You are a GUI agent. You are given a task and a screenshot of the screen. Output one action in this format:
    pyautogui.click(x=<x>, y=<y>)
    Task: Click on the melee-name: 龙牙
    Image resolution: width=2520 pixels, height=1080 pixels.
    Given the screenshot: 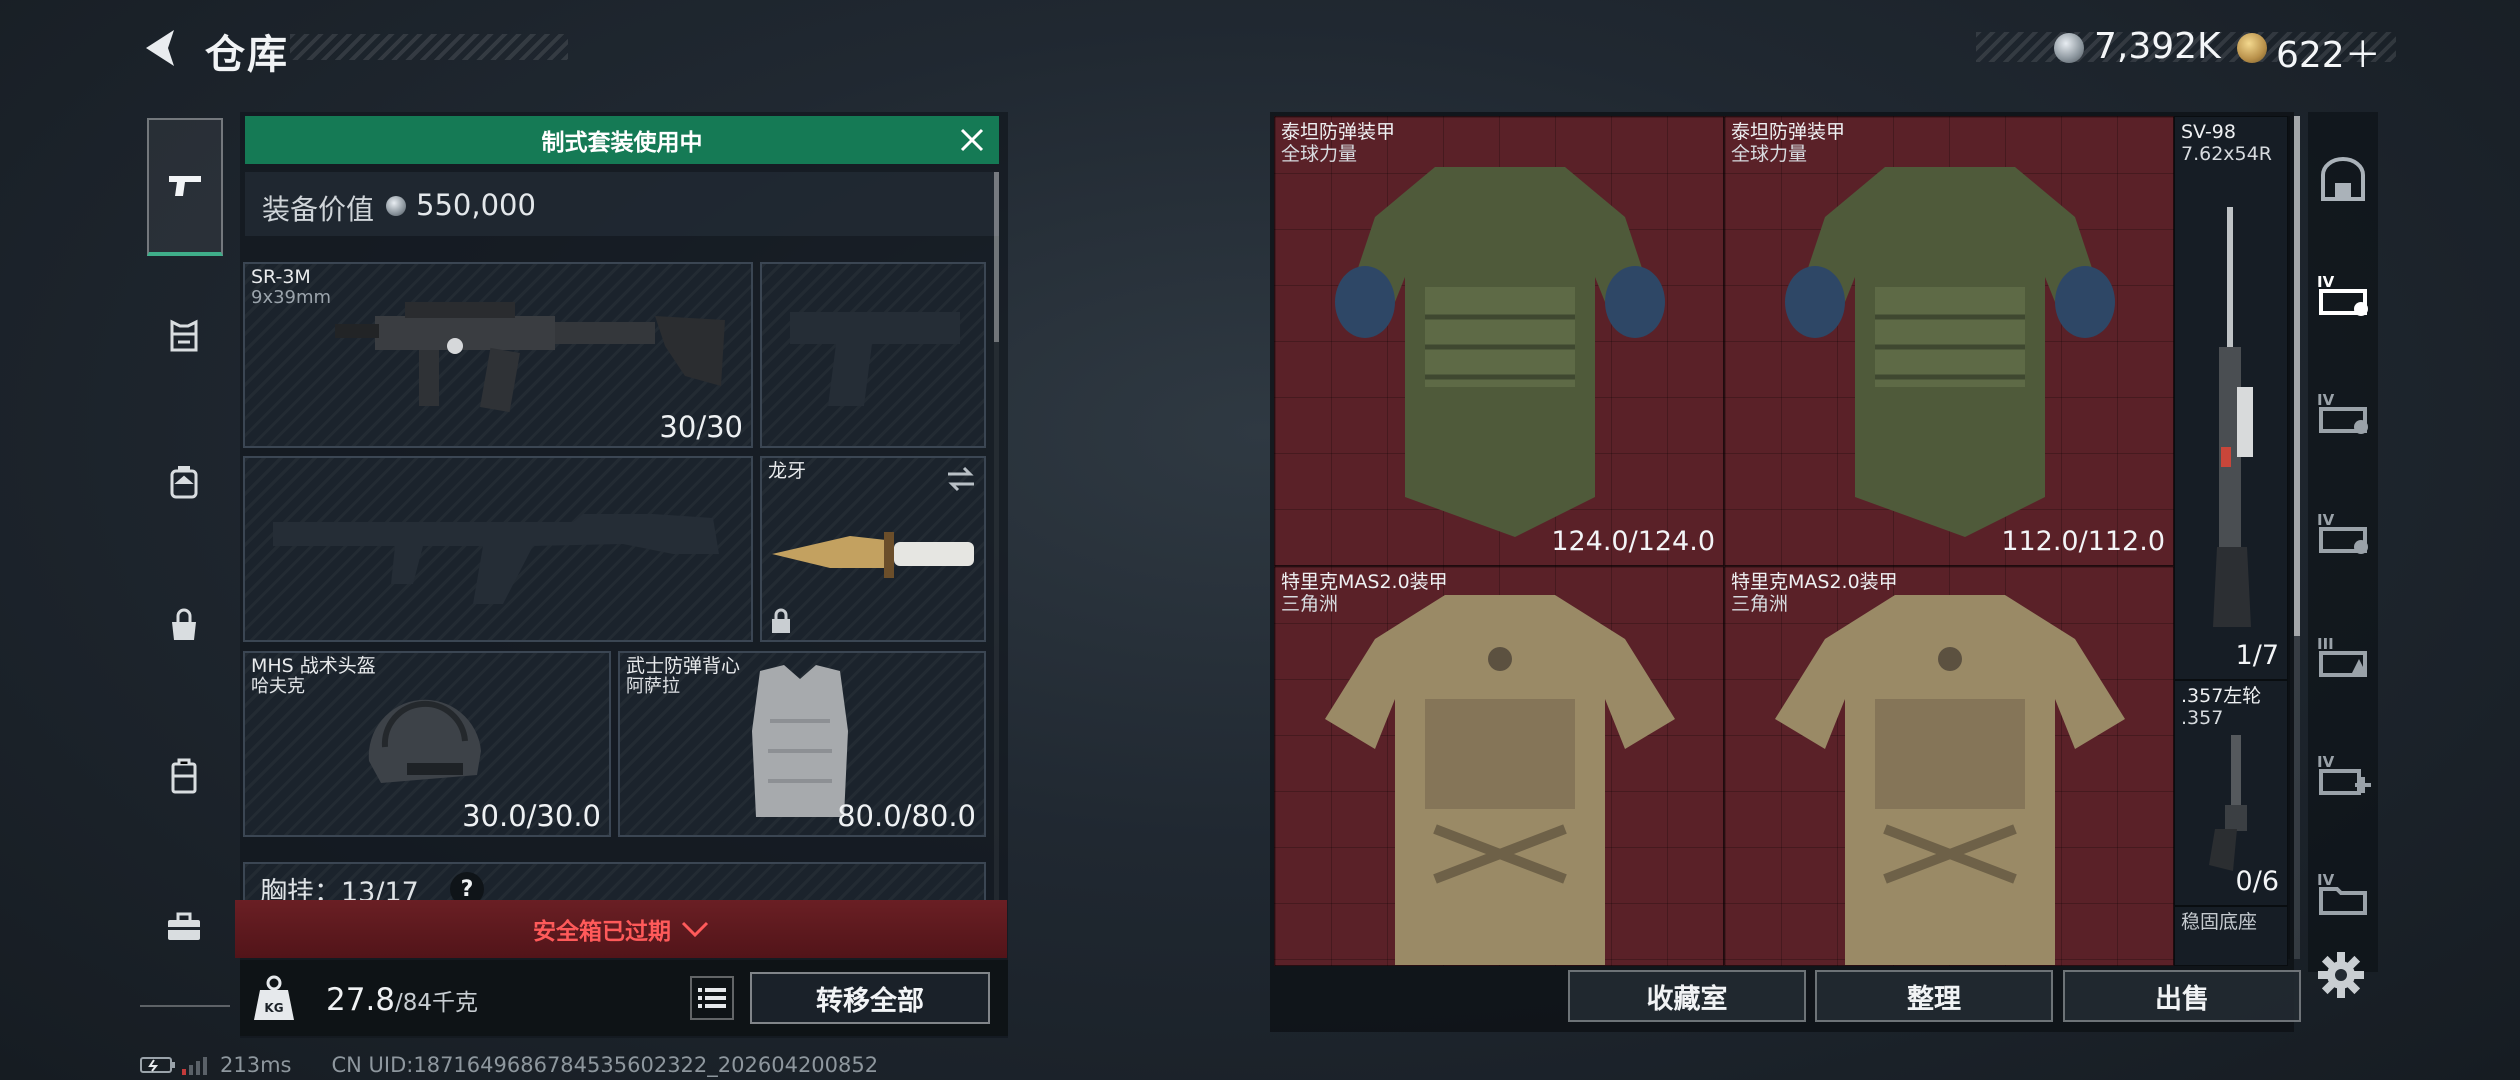 What is the action you would take?
    pyautogui.click(x=787, y=471)
    